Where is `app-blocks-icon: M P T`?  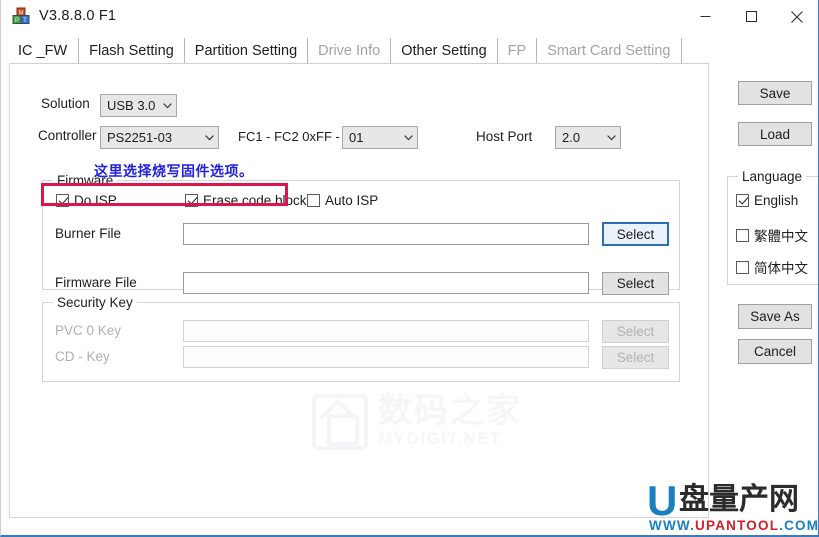
app-blocks-icon: M P T is located at coordinates (21, 16).